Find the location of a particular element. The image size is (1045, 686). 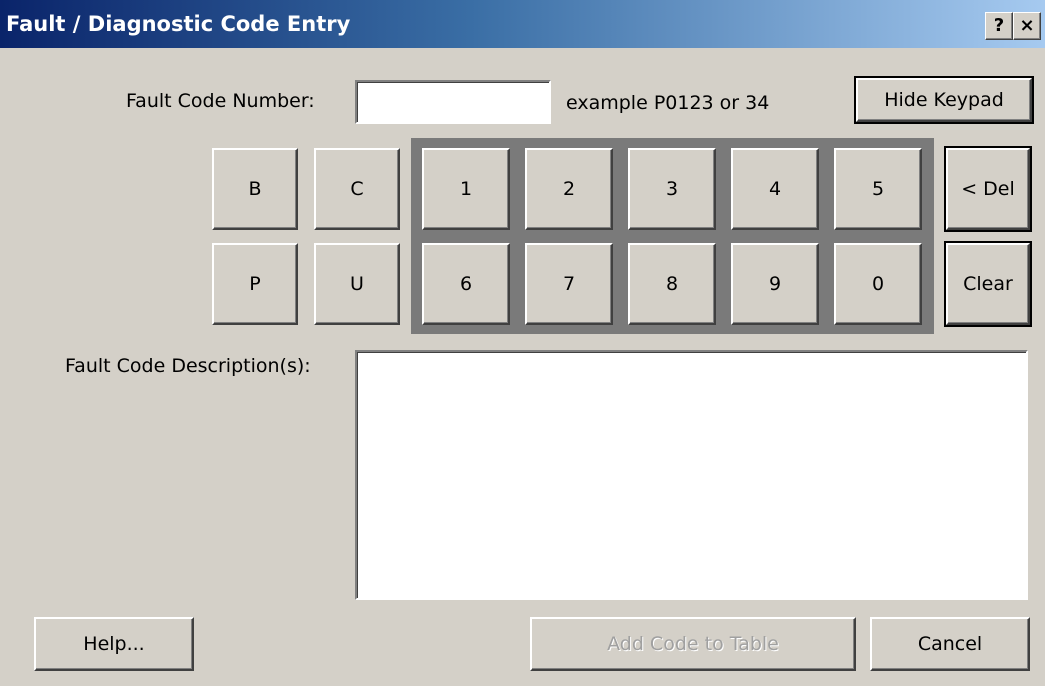

fault-code-input is located at coordinates (453, 102).